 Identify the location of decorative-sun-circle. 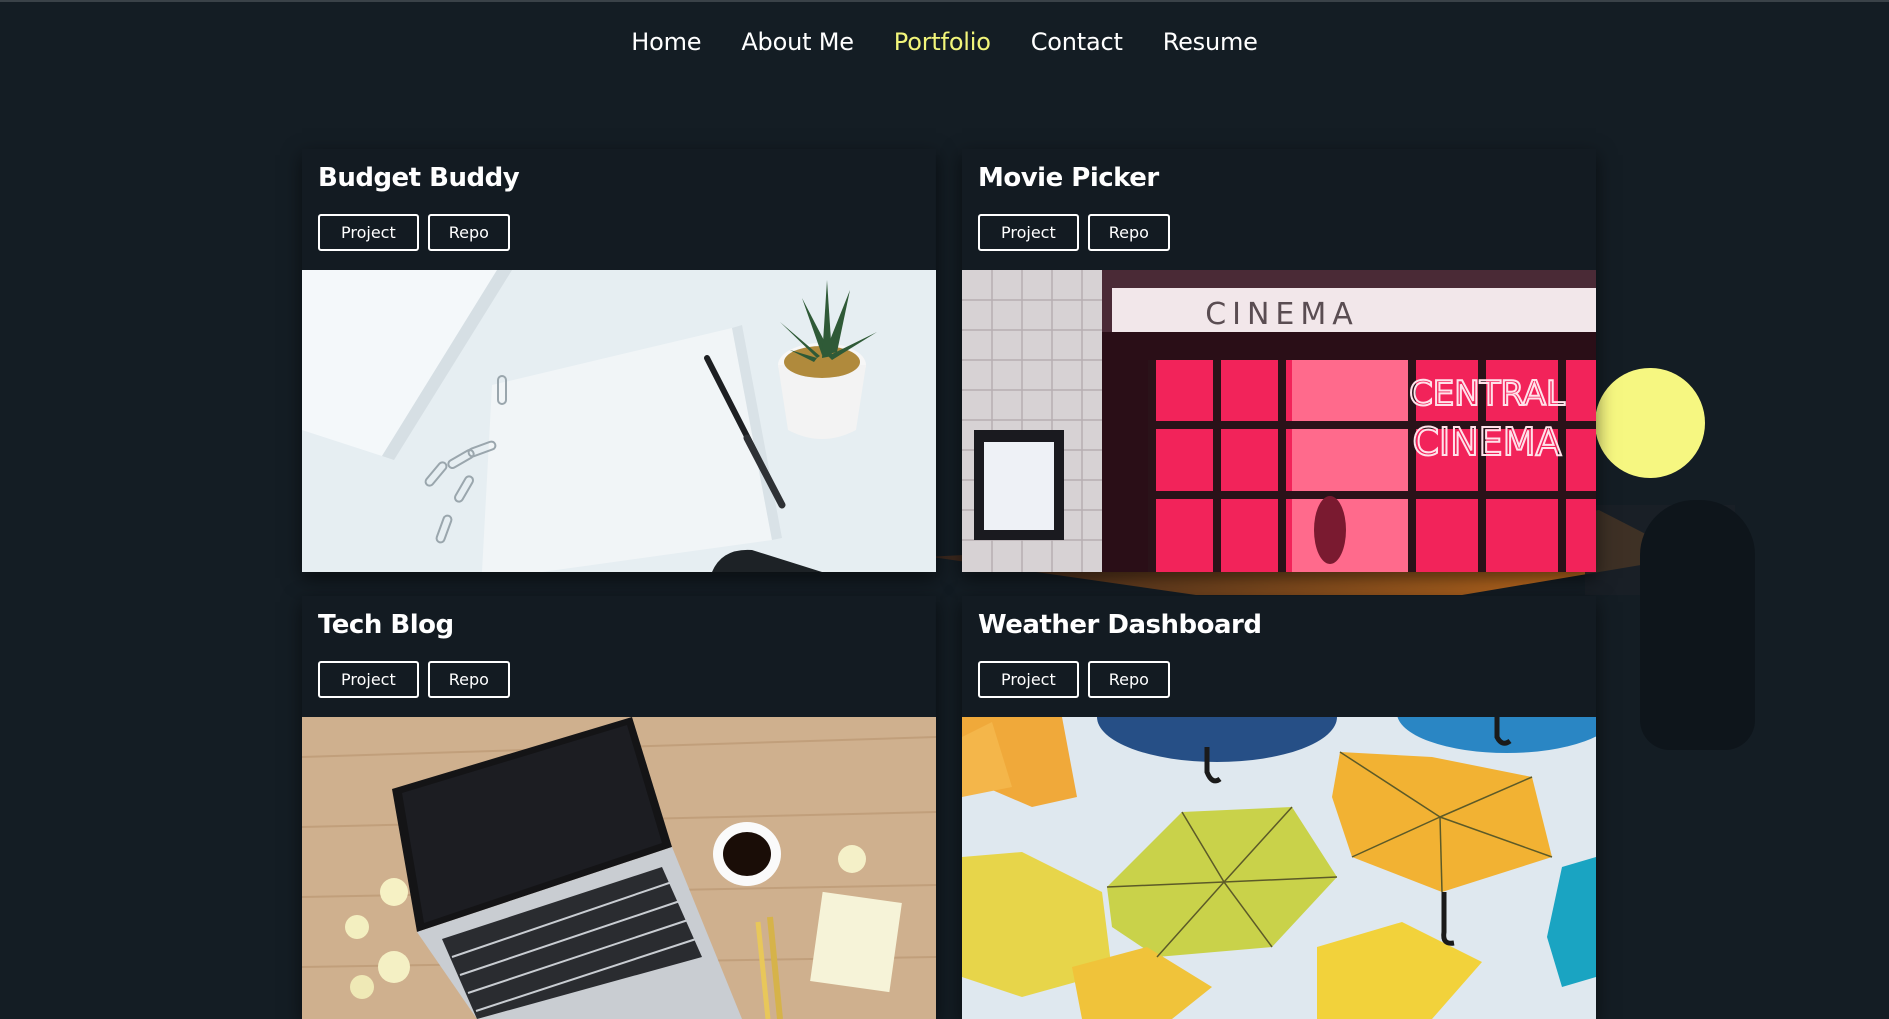
(1650, 423).